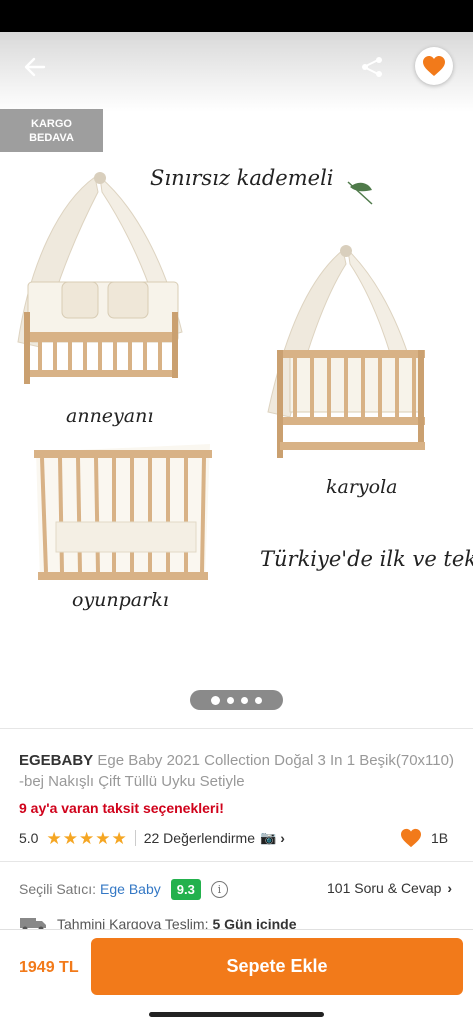 The width and height of the screenshot is (473, 1024). Describe the element at coordinates (135, 838) in the screenshot. I see `separator` at that location.